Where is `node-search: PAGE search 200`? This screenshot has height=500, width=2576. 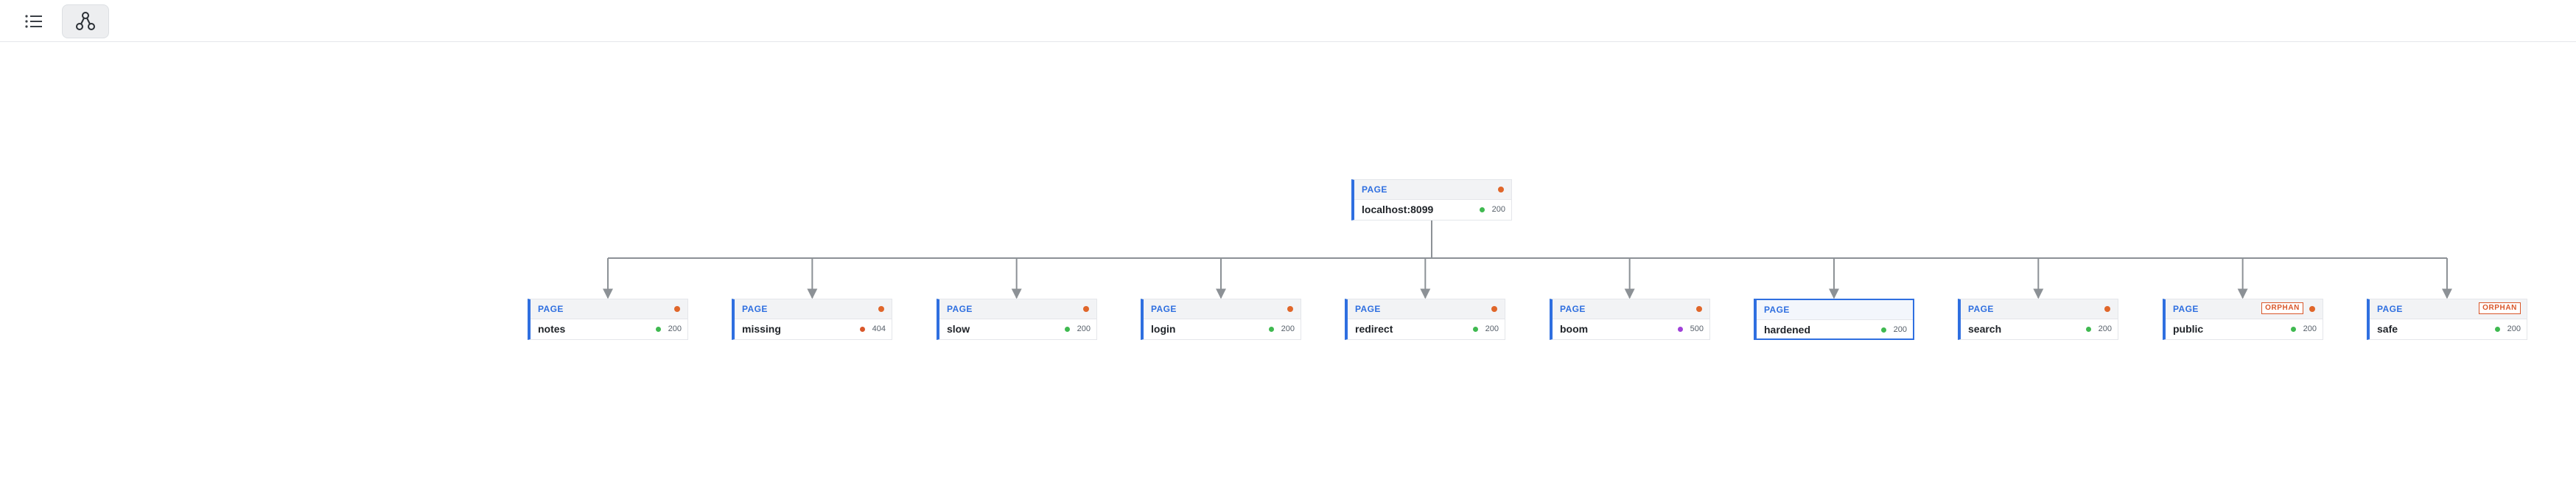 node-search: PAGE search 200 is located at coordinates (2038, 319).